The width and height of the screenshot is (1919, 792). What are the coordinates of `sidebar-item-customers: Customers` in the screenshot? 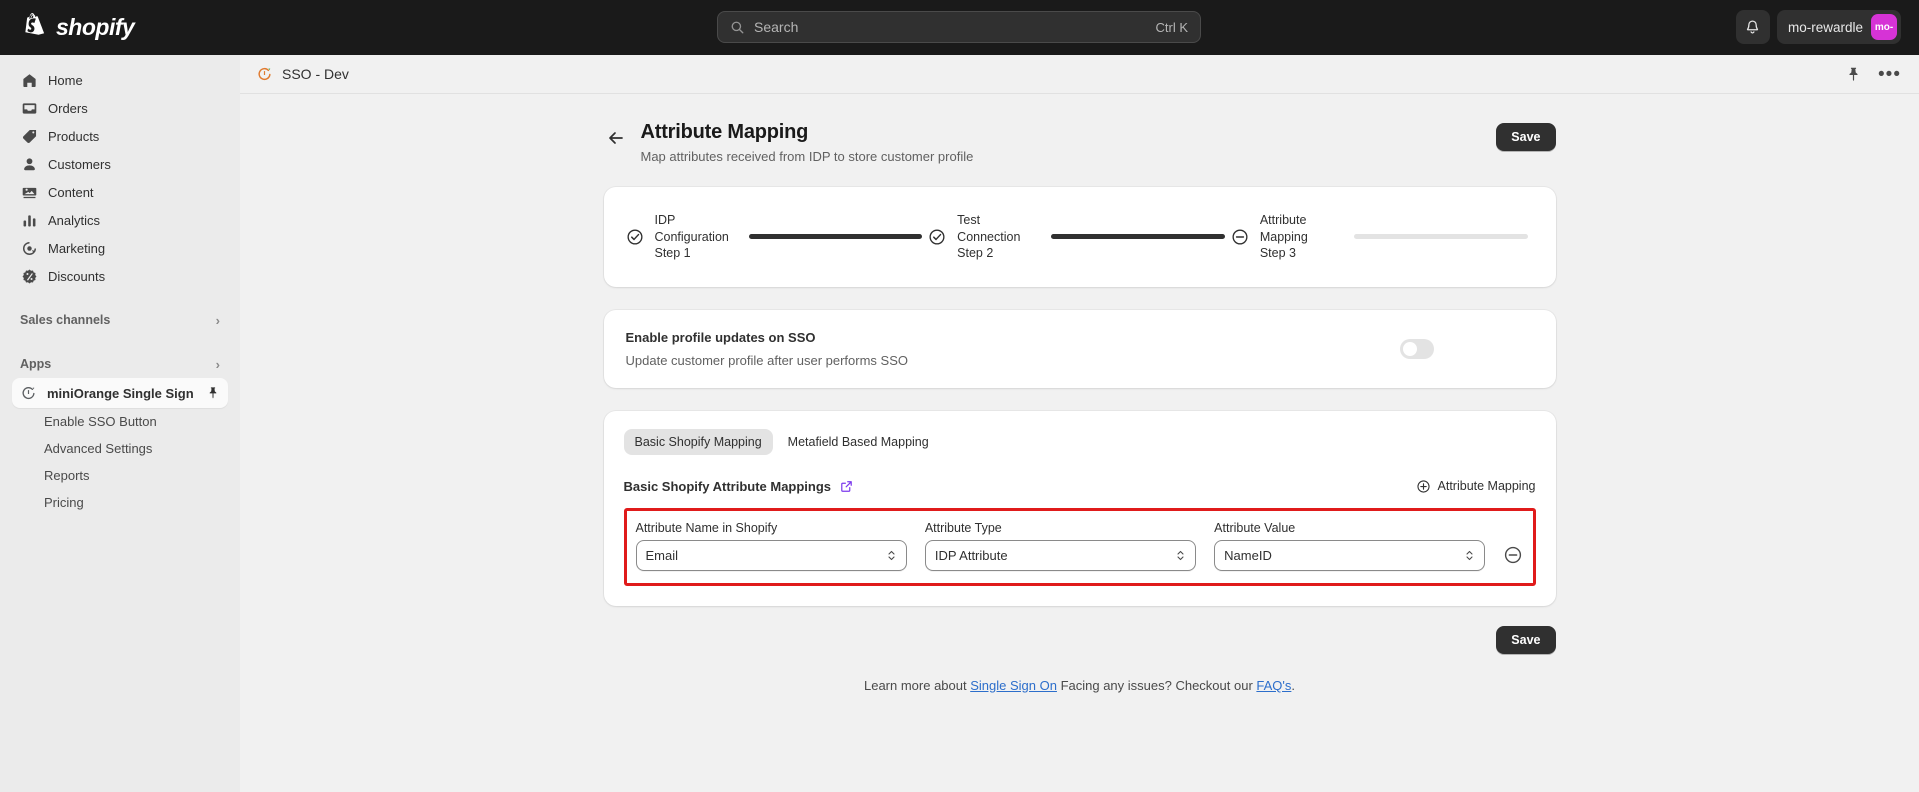 It's located at (120, 164).